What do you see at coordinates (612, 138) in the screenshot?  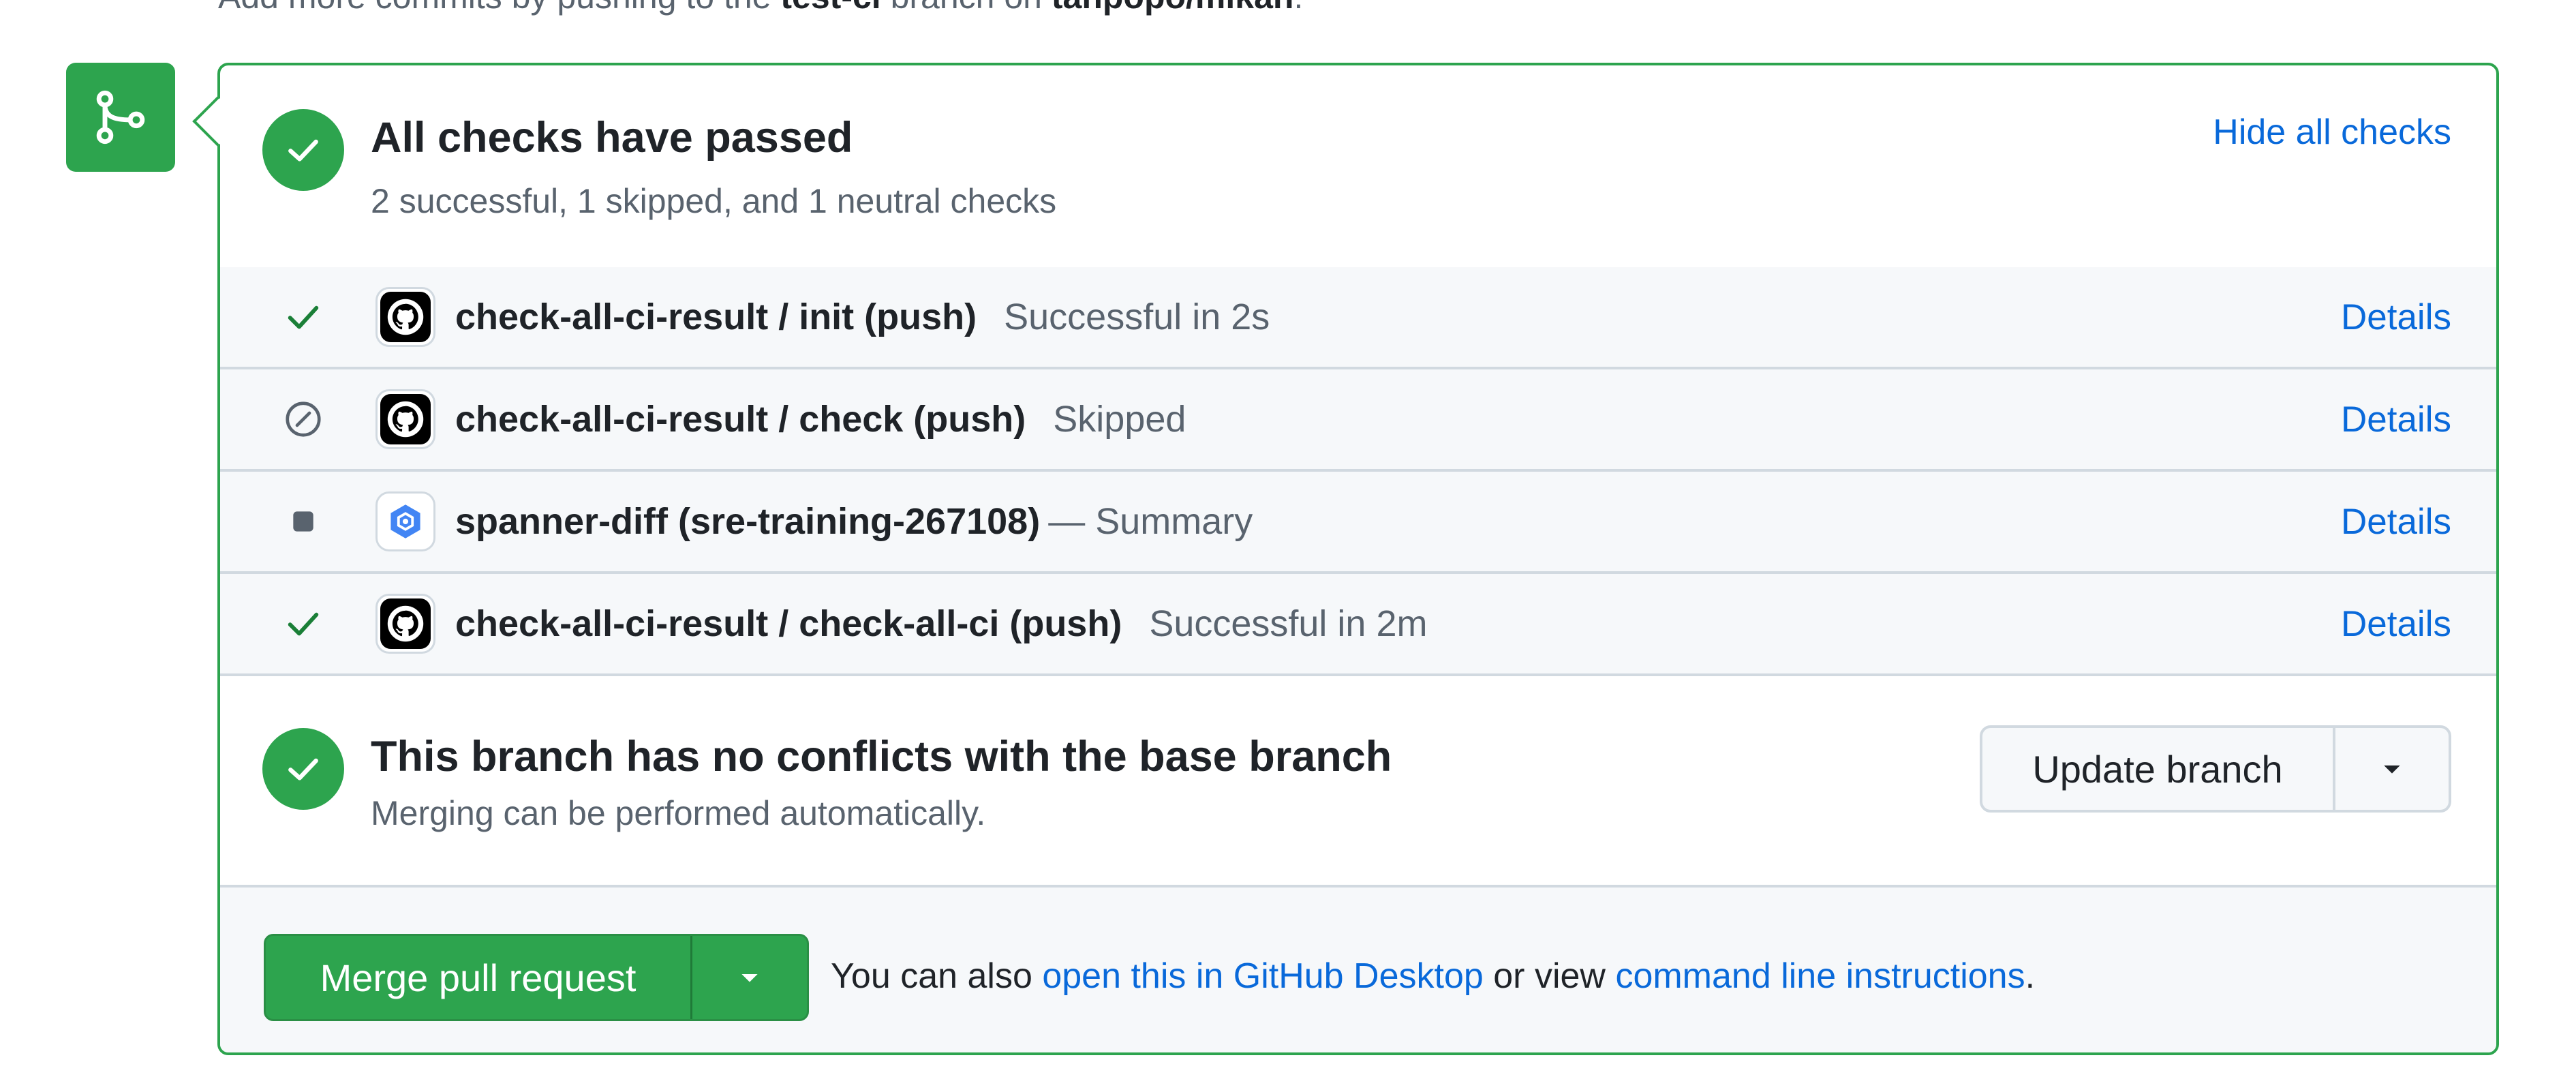 I see `checks-title: All checks have passed` at bounding box center [612, 138].